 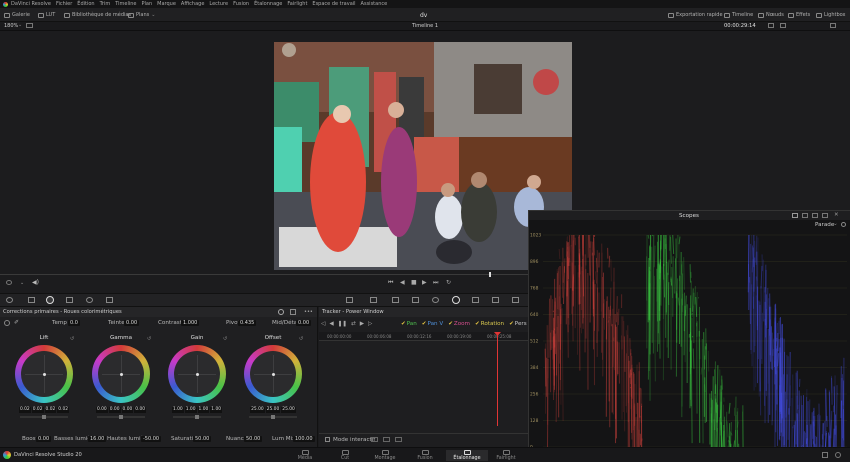 I want to click on menu-item-0: DaVinci Resolve, so click(x=31, y=4).